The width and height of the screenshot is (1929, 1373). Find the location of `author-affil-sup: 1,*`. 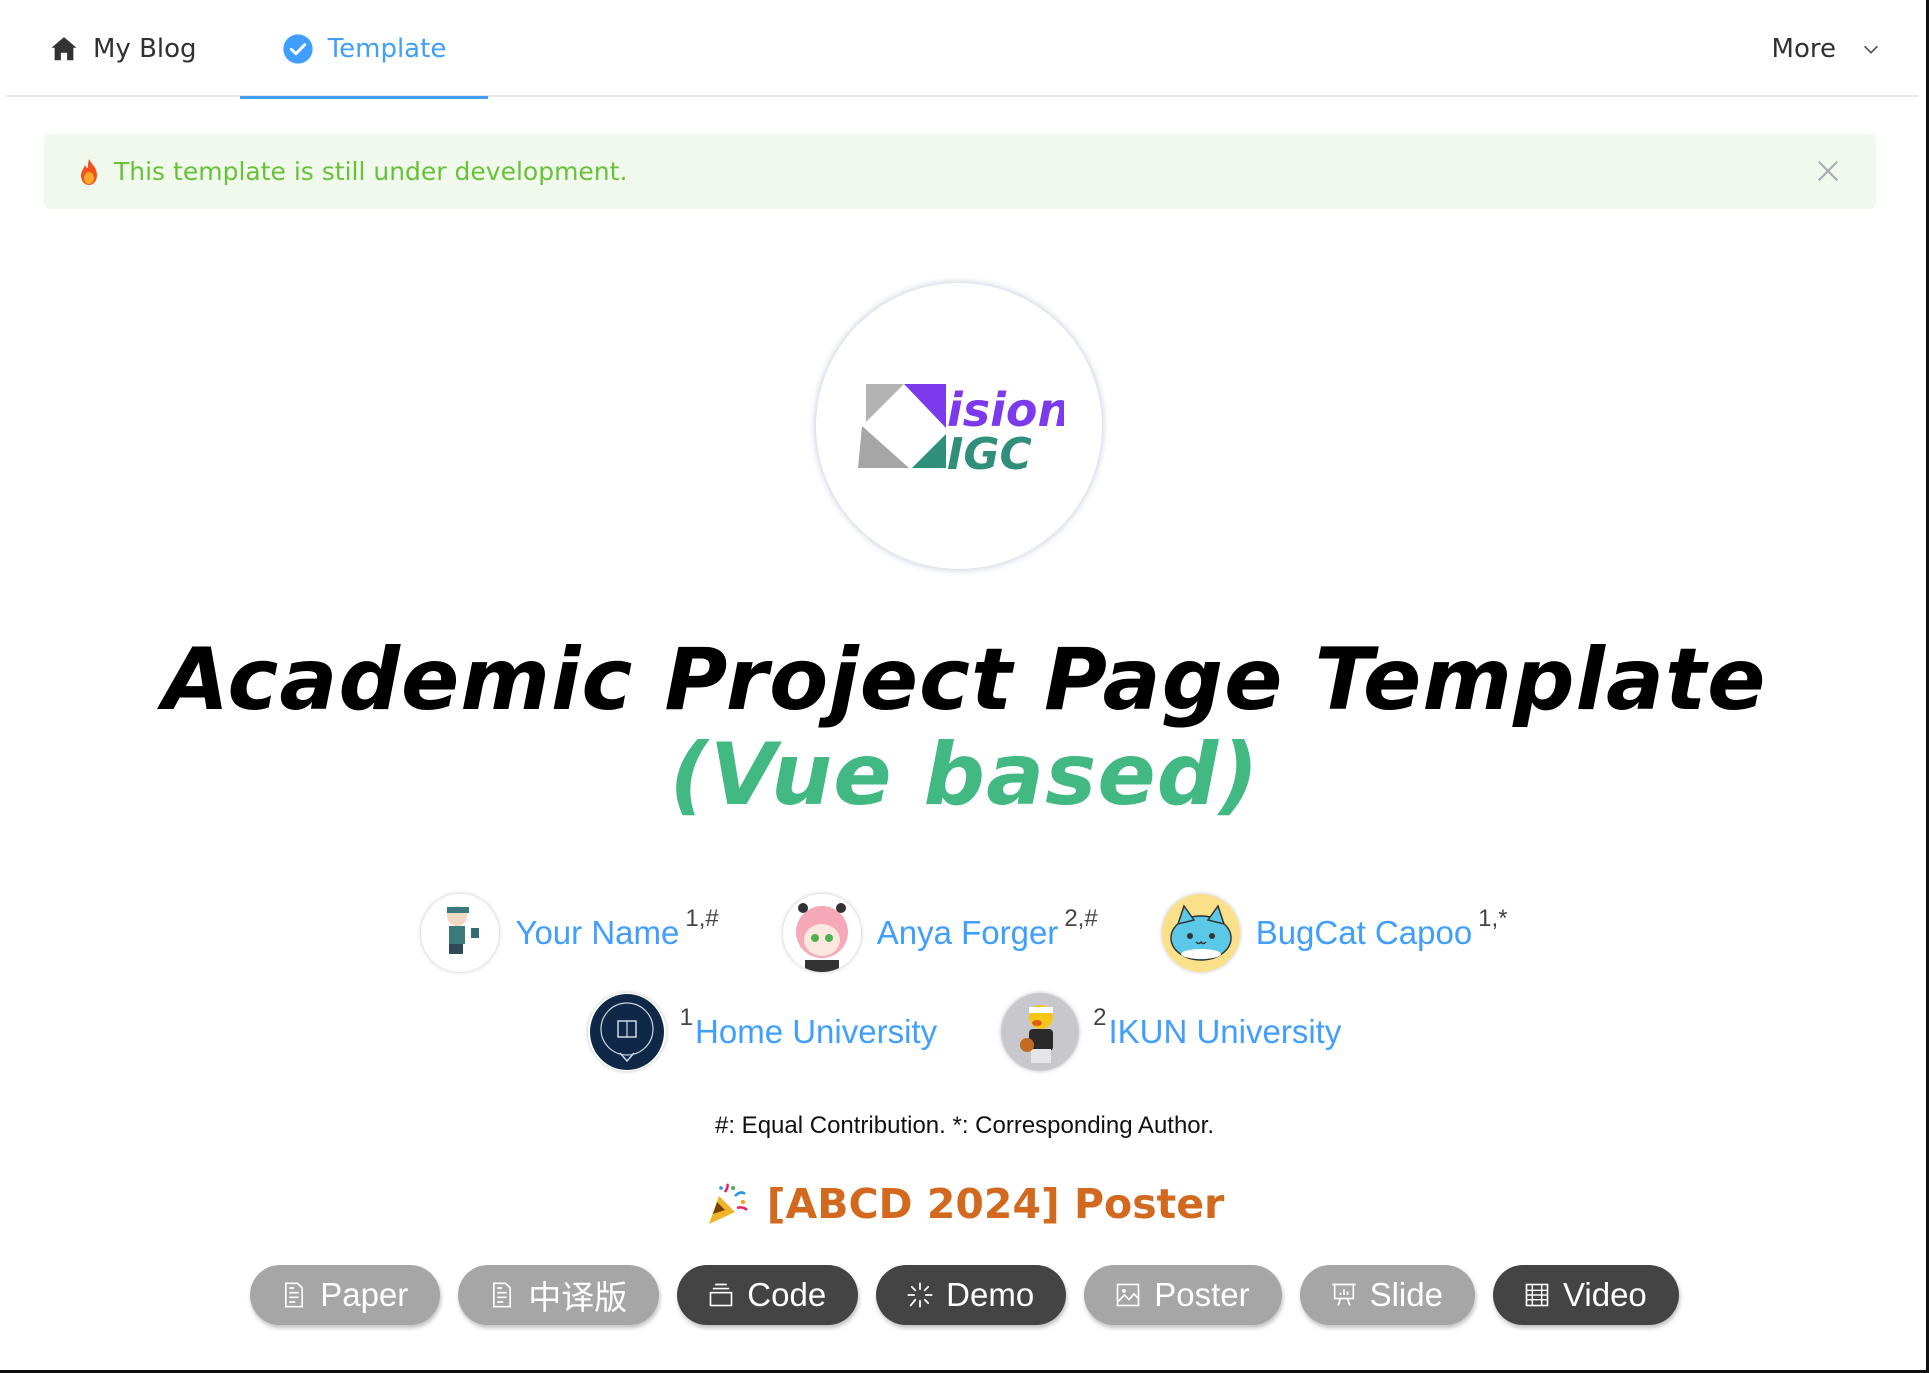

author-affil-sup: 1,* is located at coordinates (1493, 918).